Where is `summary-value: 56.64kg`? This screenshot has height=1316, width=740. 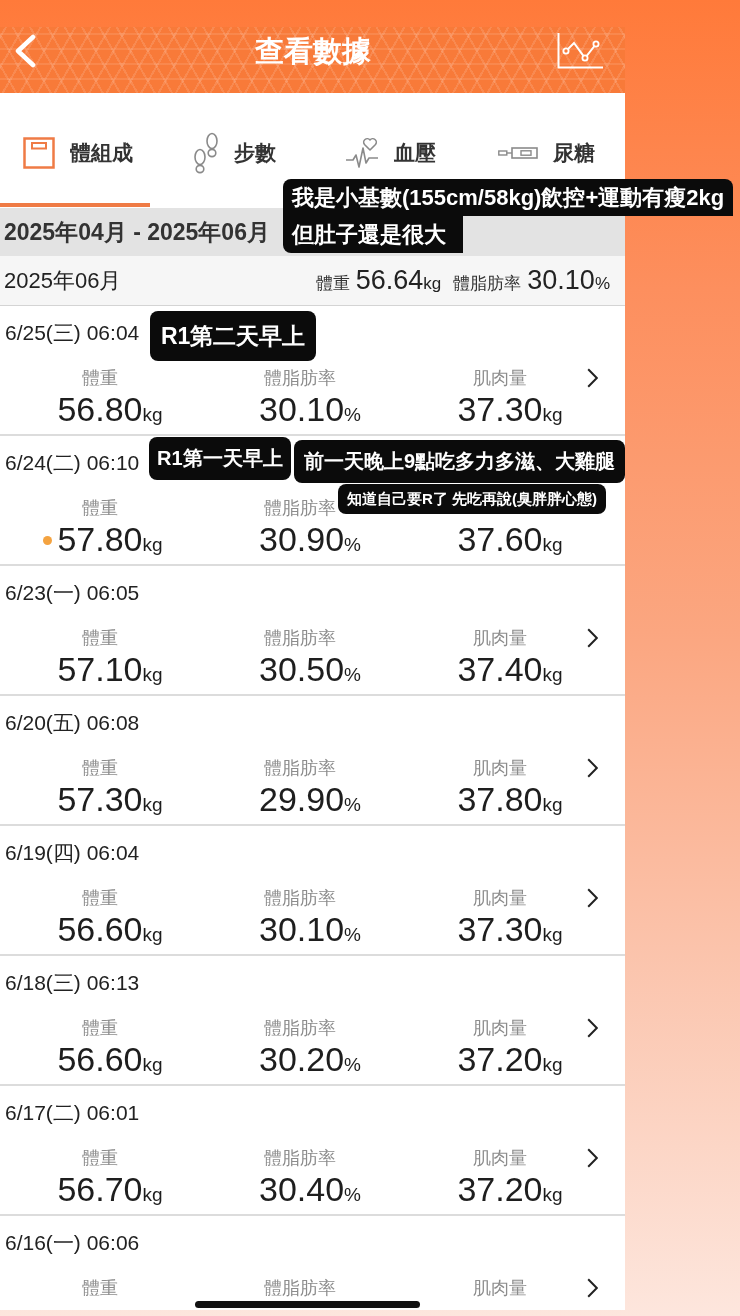
summary-value: 56.64kg is located at coordinates (398, 280).